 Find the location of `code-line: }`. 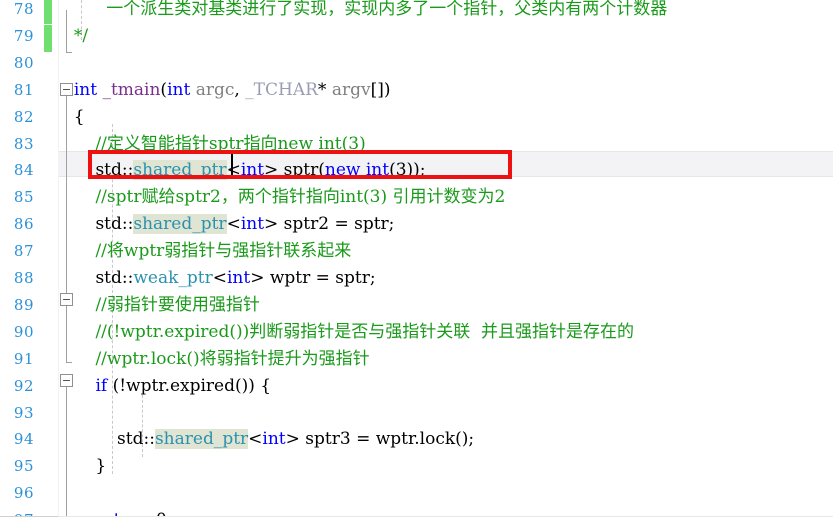

code-line: } is located at coordinates (84, 466).